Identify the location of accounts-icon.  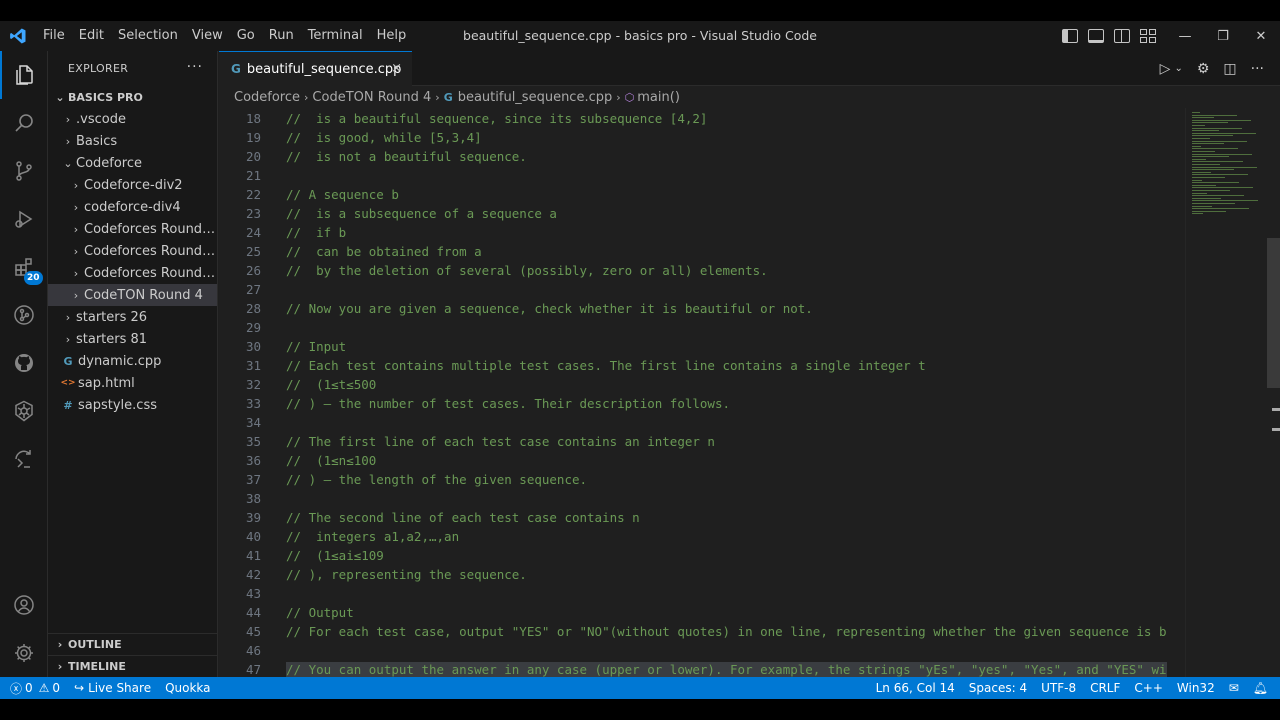
(24, 605).